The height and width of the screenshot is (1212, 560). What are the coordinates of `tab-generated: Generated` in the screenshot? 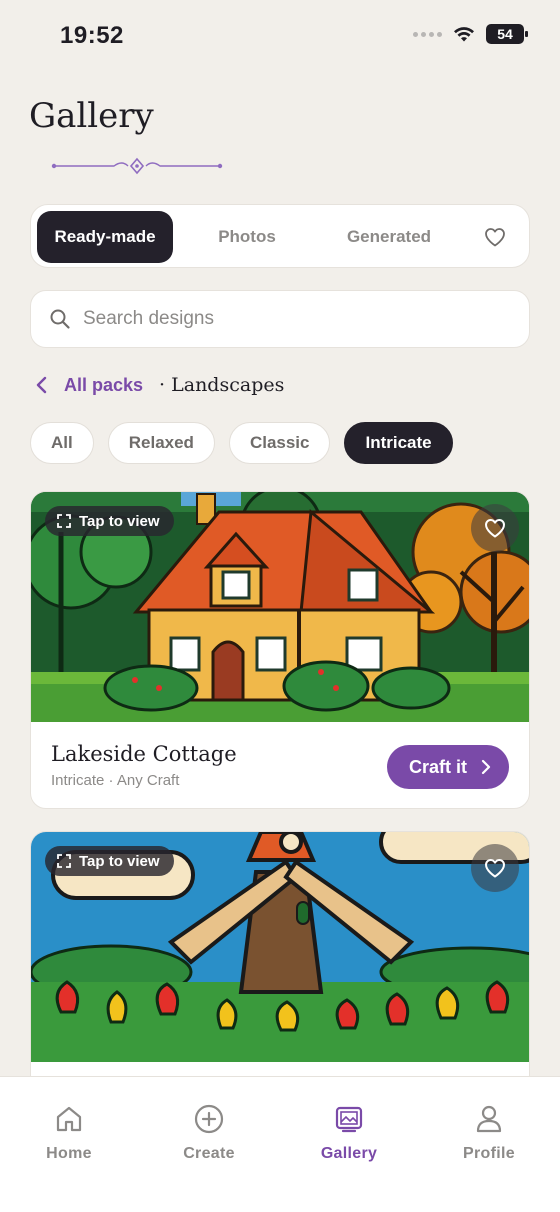 It's located at (389, 237).